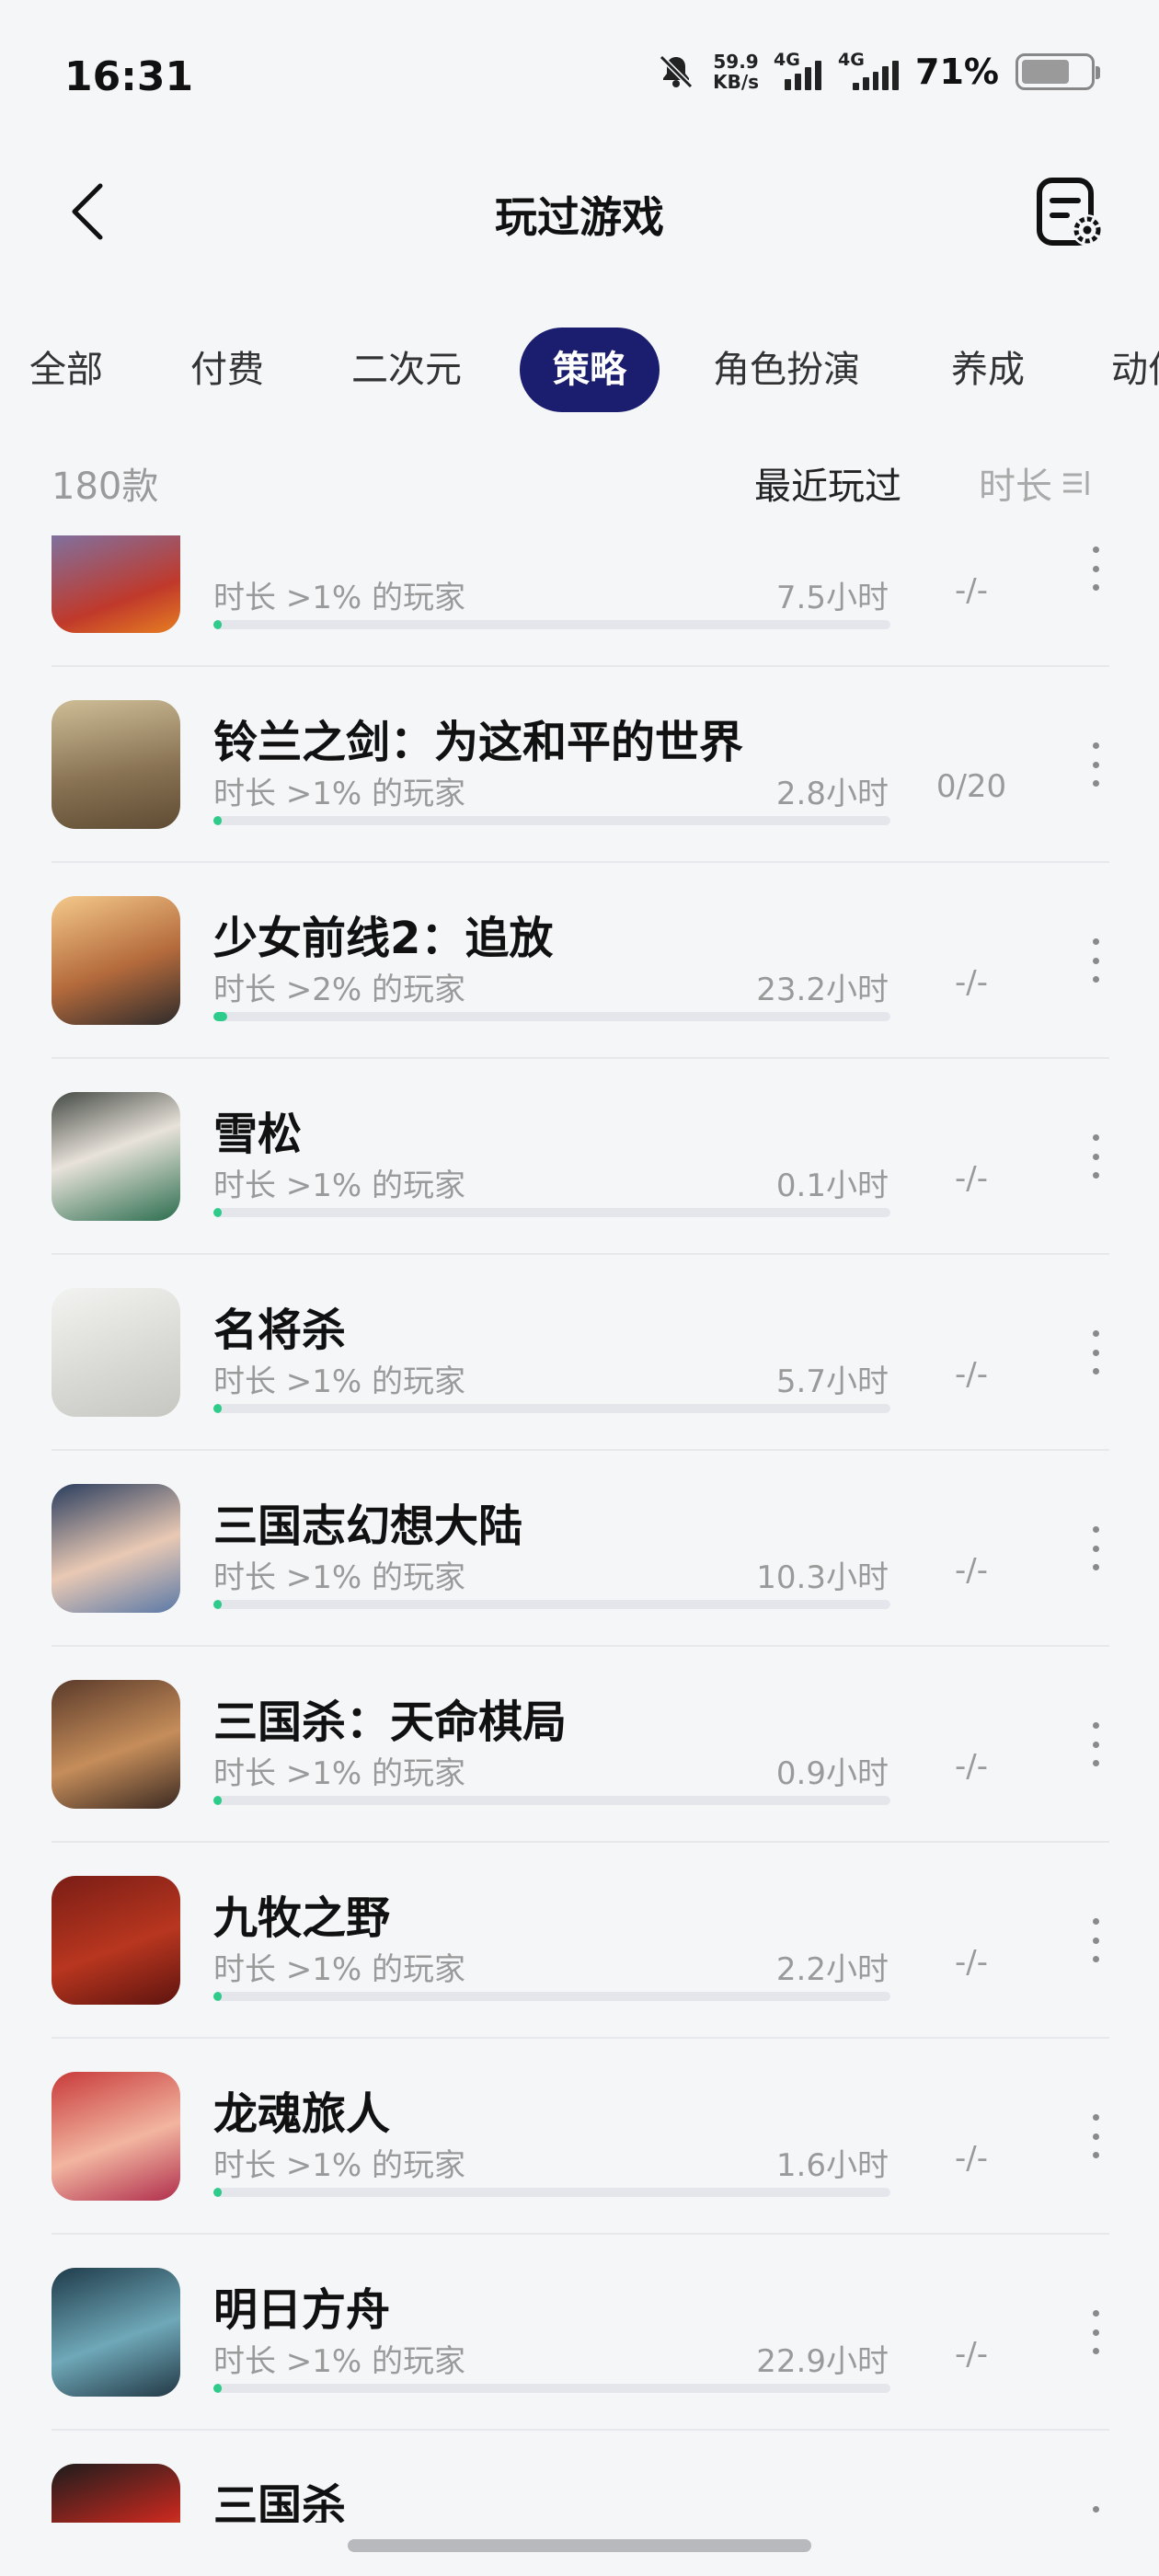 The width and height of the screenshot is (1159, 2576). I want to click on status-icons: 59.9 KB/s 4G 4G 71%, so click(878, 71).